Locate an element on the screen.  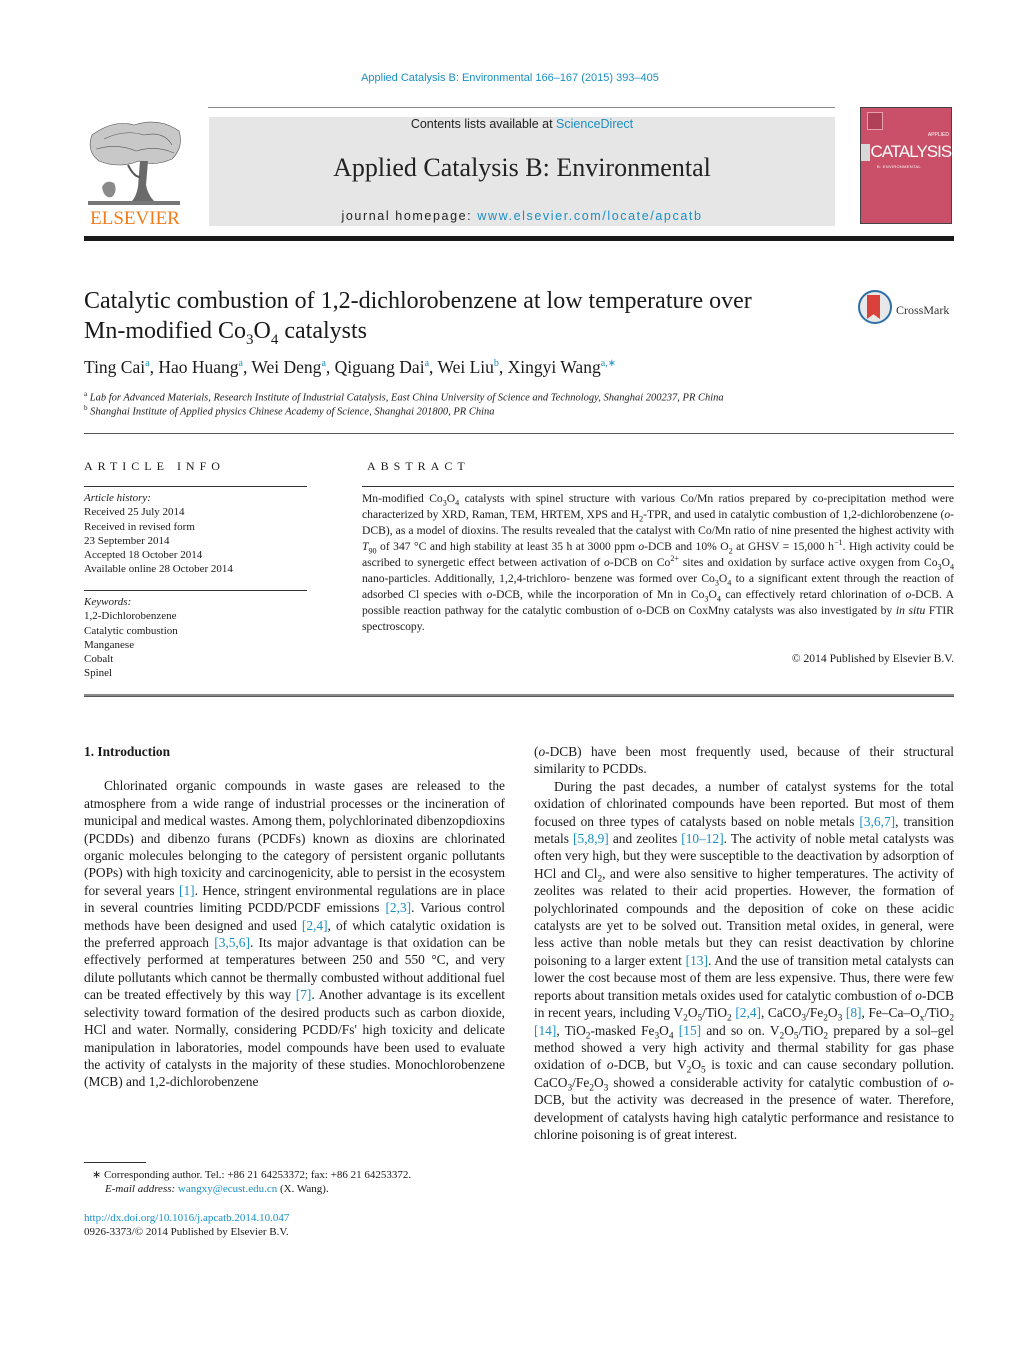
reference-link: [10–12] is located at coordinates (702, 838).